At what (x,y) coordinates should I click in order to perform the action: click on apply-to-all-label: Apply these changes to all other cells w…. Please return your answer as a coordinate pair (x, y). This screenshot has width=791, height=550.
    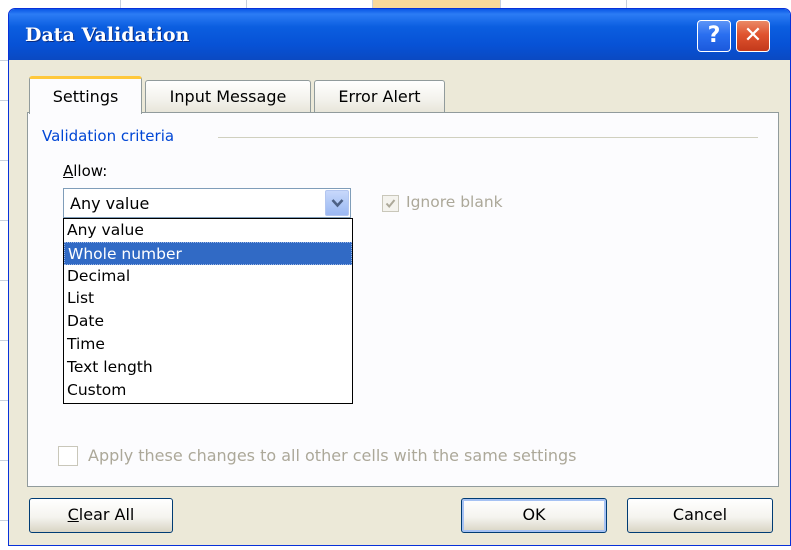
    Looking at the image, I should click on (332, 455).